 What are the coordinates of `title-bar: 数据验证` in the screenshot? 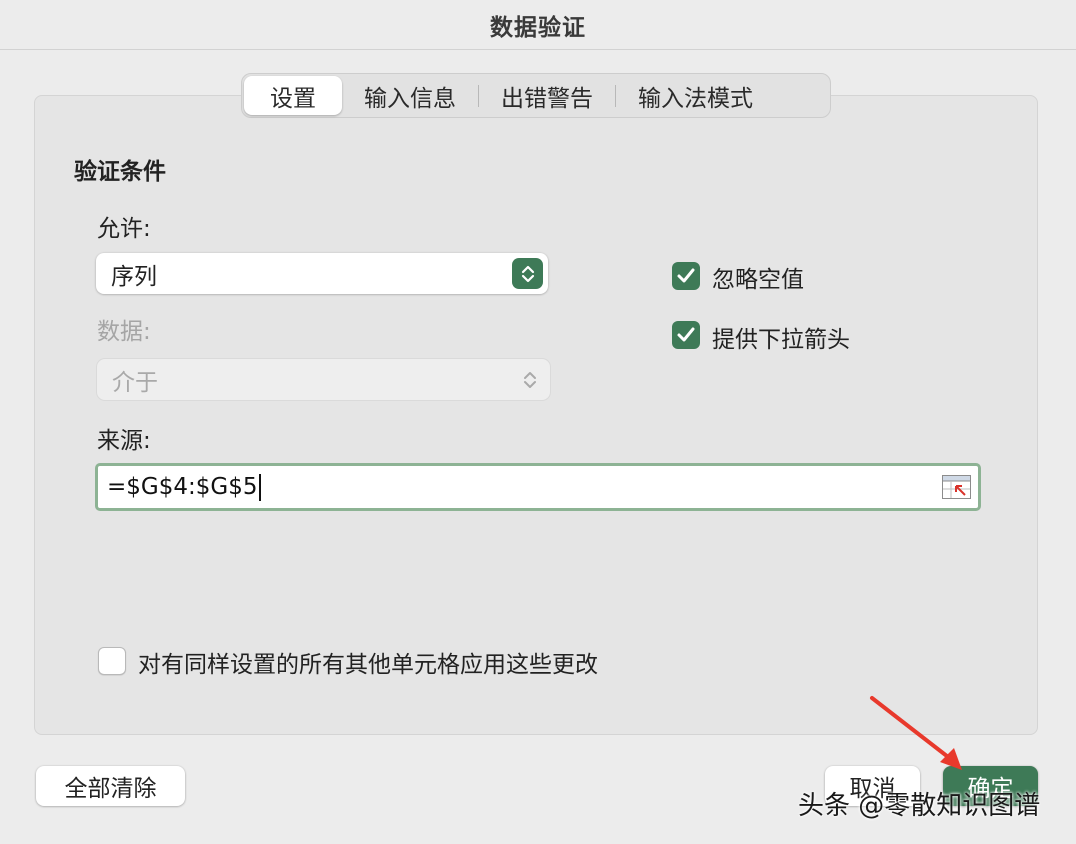 It's located at (538, 25).